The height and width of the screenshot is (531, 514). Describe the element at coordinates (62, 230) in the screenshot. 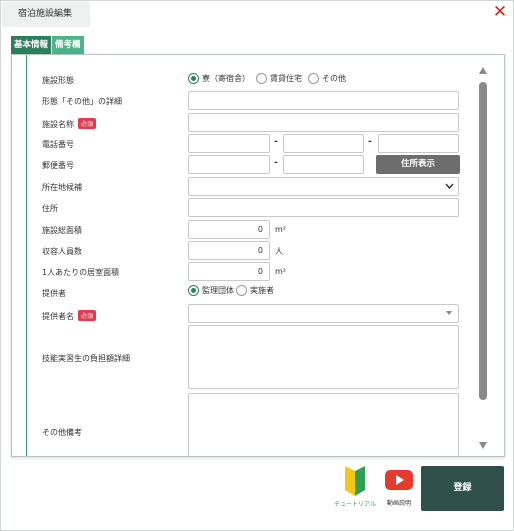

I see `total-area-label: 施設総面積` at that location.